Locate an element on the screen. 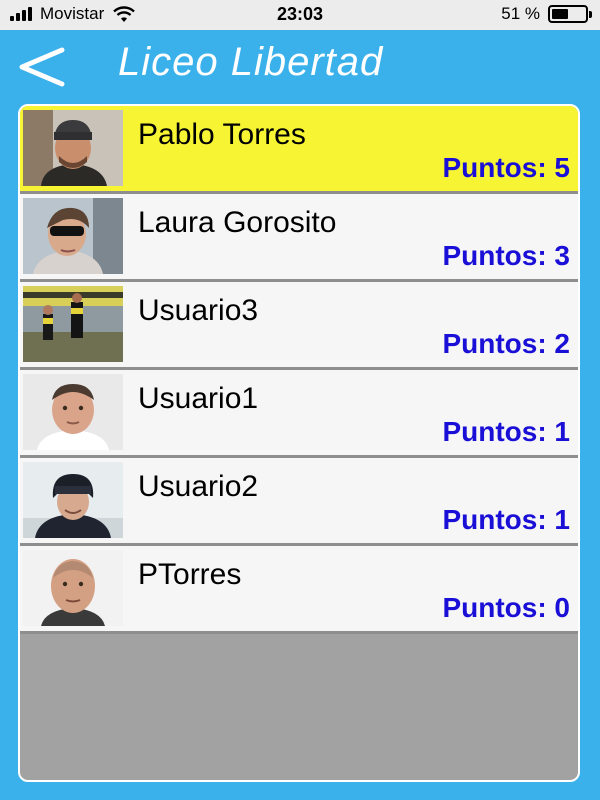 Image resolution: width=600 pixels, height=800 pixels. student-row: Laura Gorosito Puntos: 3 is located at coordinates (299, 238).